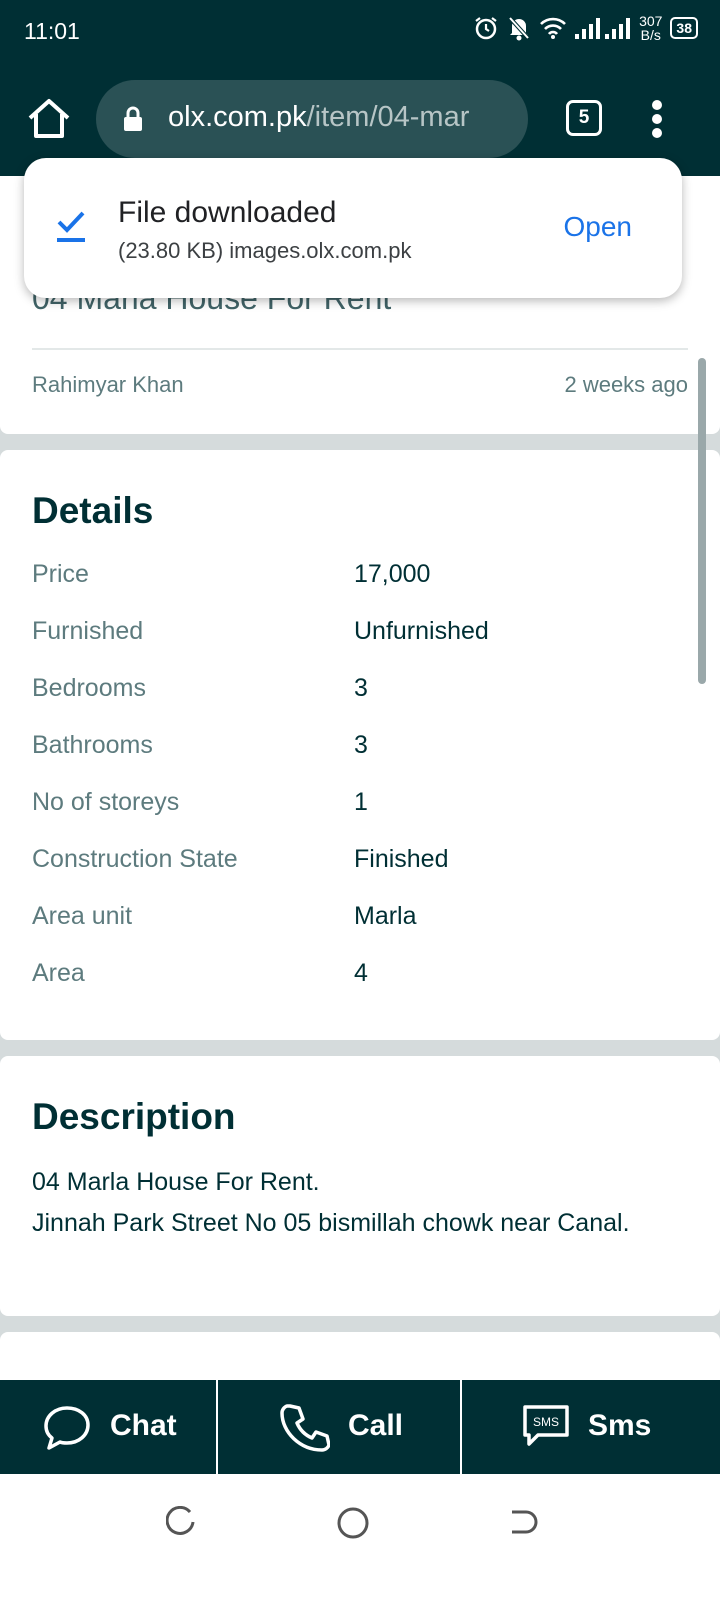  I want to click on sms-icon: SMS, so click(546, 1425).